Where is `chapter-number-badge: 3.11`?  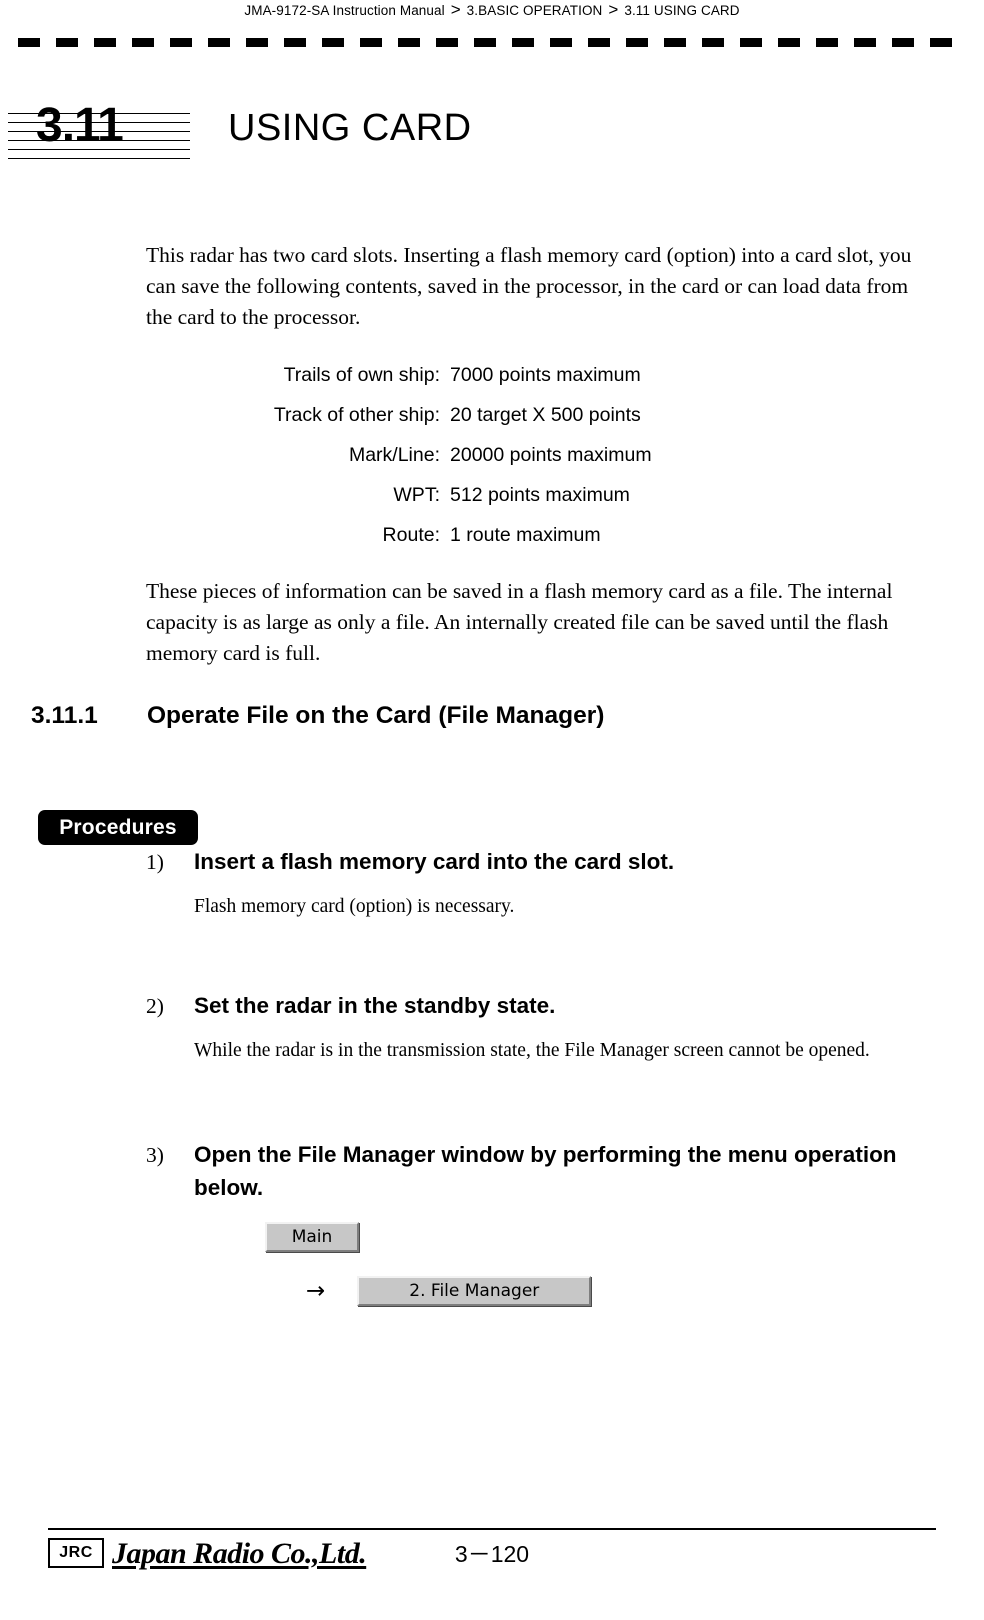
chapter-number-badge: 3.11 is located at coordinates (99, 129).